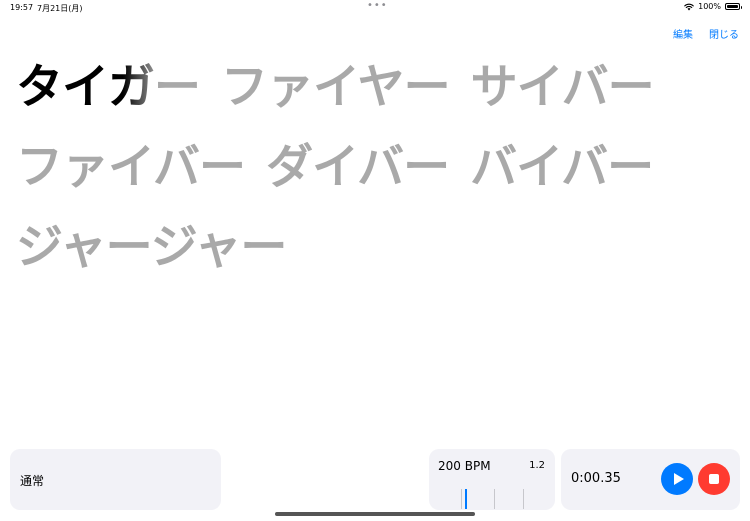 This screenshot has height=521, width=750. Describe the element at coordinates (466, 499) in the screenshot. I see `beat-tick-current` at that location.